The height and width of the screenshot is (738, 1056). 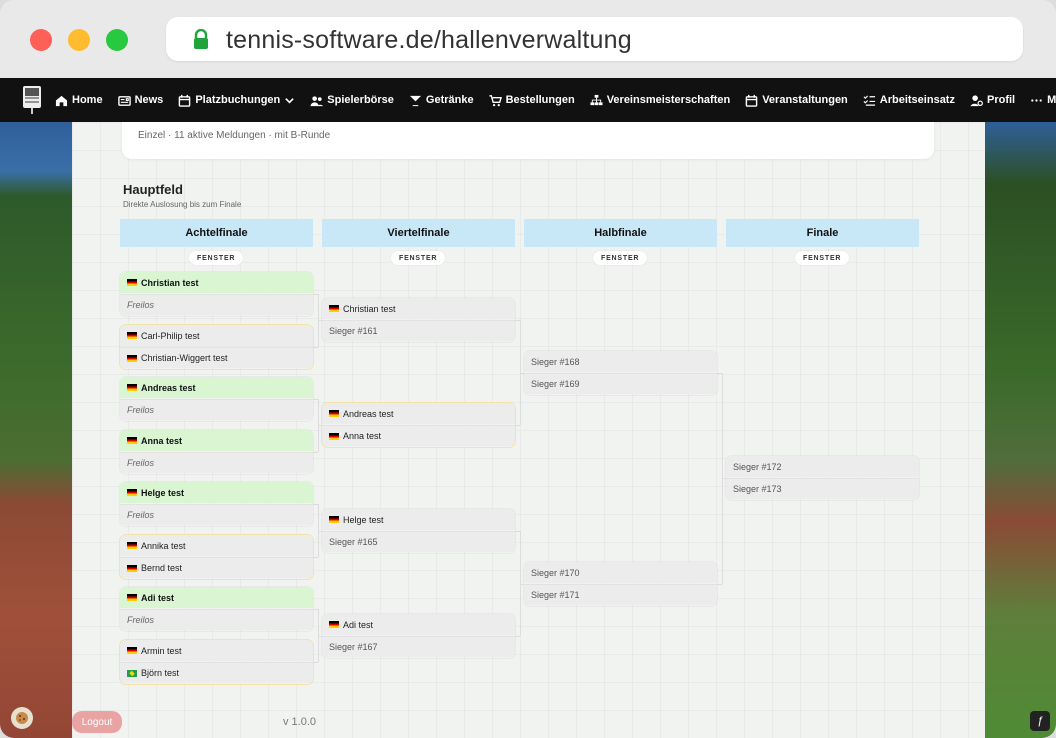 What do you see at coordinates (620, 383) in the screenshot?
I see `bracket-slot: Sieger #169` at bounding box center [620, 383].